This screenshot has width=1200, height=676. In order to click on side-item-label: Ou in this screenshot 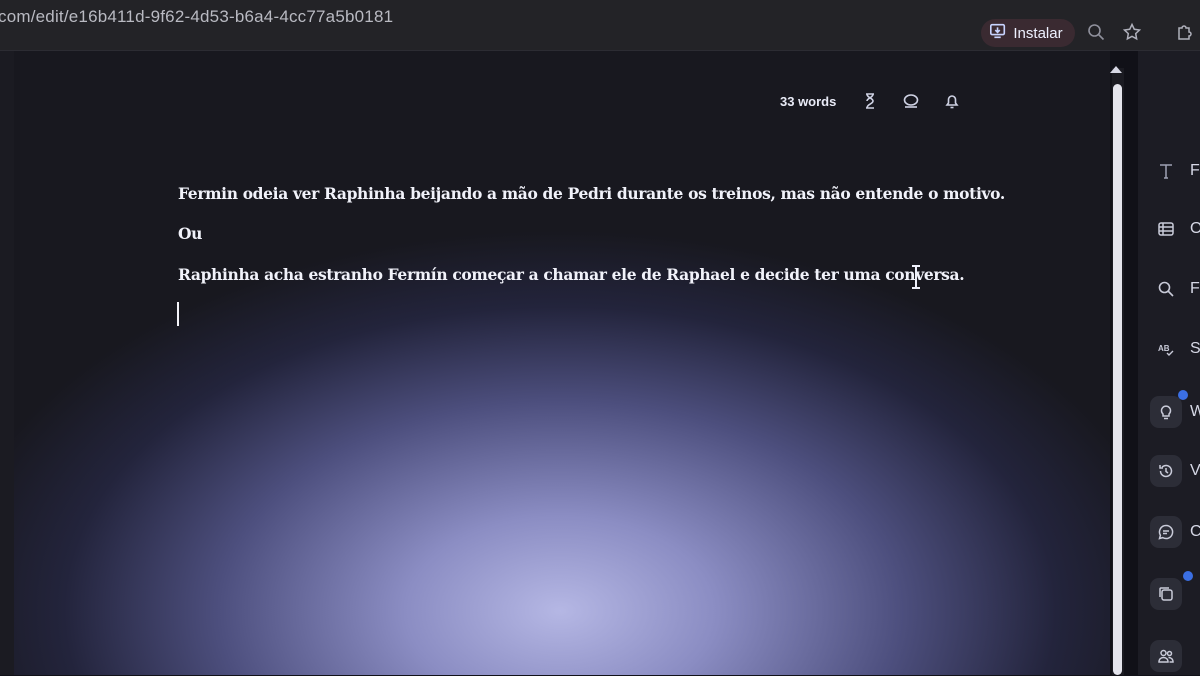, I will do `click(1195, 228)`.